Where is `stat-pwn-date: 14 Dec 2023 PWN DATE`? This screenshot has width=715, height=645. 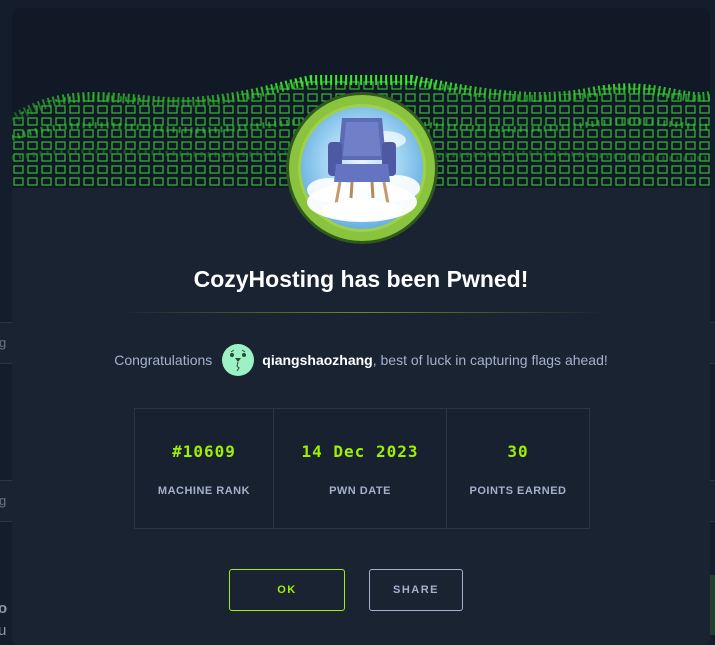 stat-pwn-date: 14 Dec 2023 PWN DATE is located at coordinates (360, 468).